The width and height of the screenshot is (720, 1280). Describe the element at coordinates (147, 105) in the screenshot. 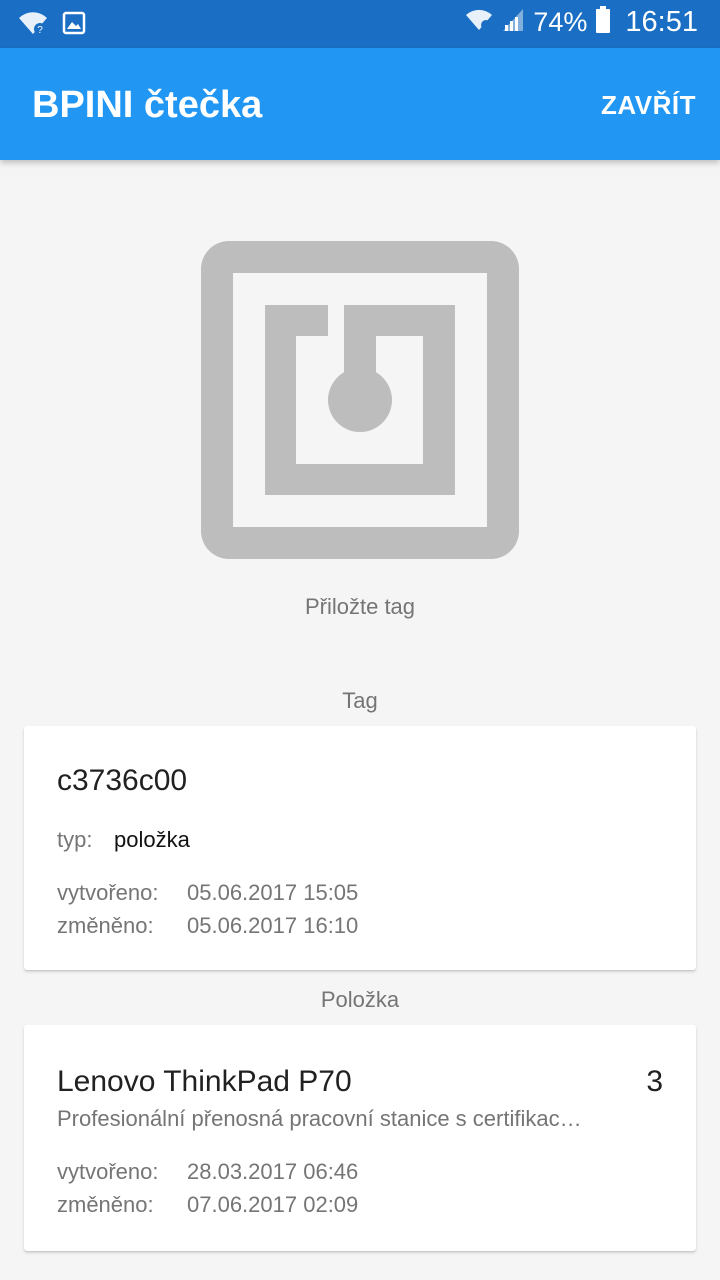

I see `app-title: BPINI čtečka` at that location.